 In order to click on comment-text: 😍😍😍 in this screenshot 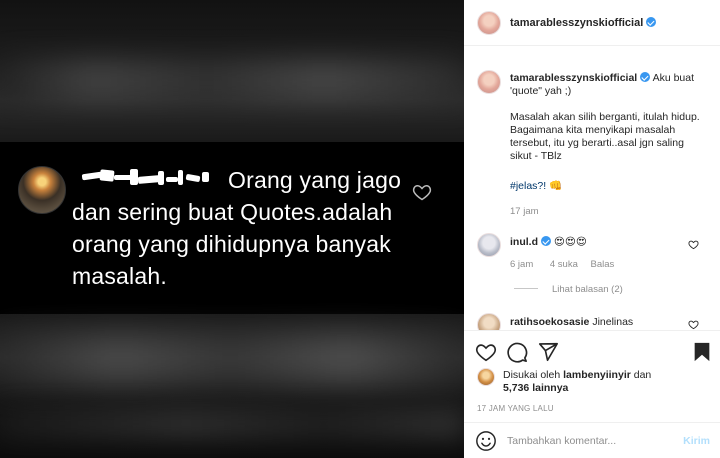, I will do `click(570, 242)`.